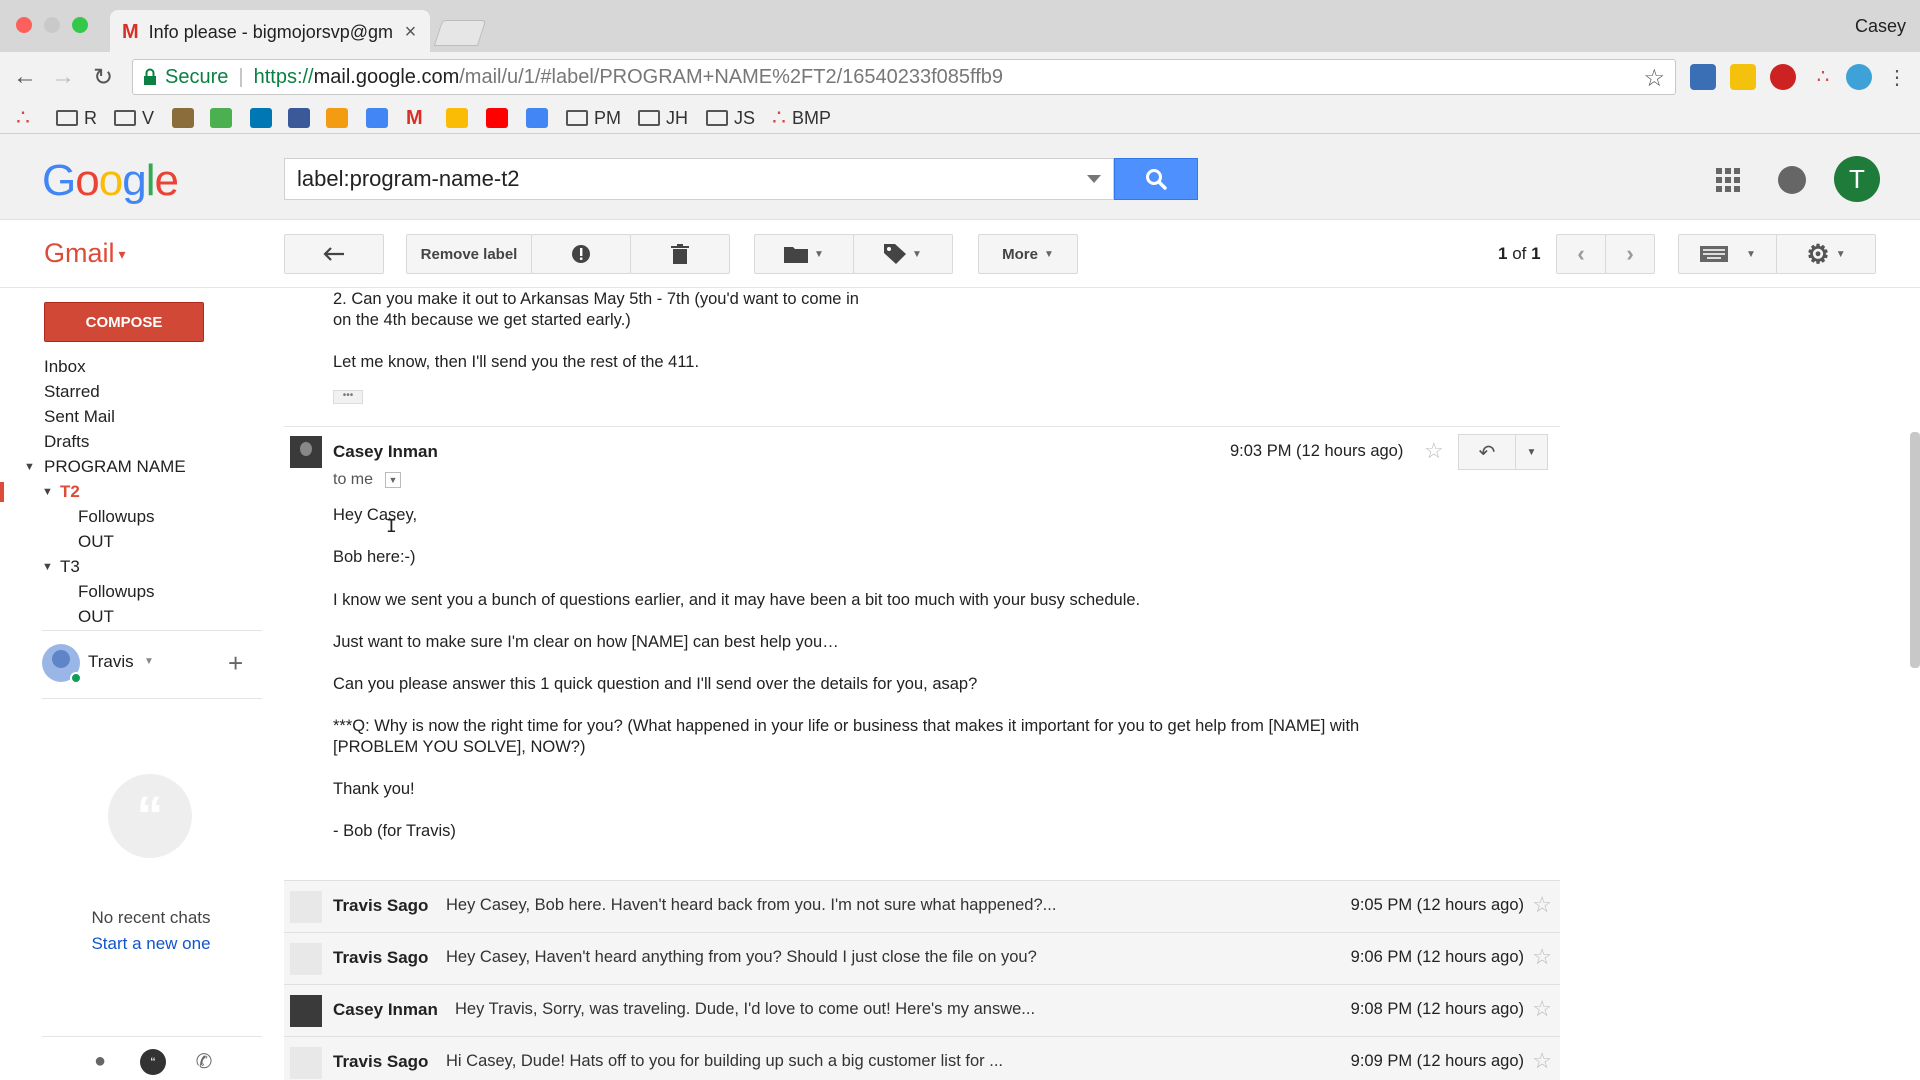 The width and height of the screenshot is (1920, 1080). What do you see at coordinates (52, 25) in the screenshot?
I see `minimize-window-button` at bounding box center [52, 25].